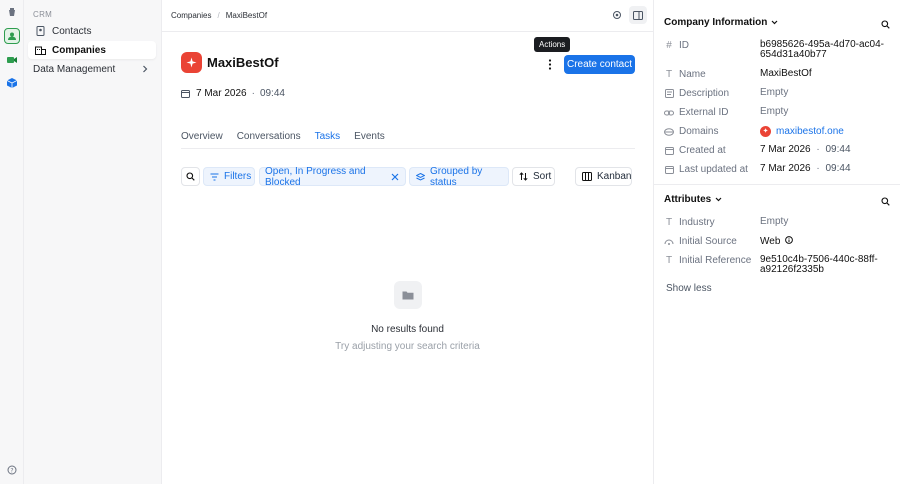  I want to click on chevron-right-icon, so click(145, 70).